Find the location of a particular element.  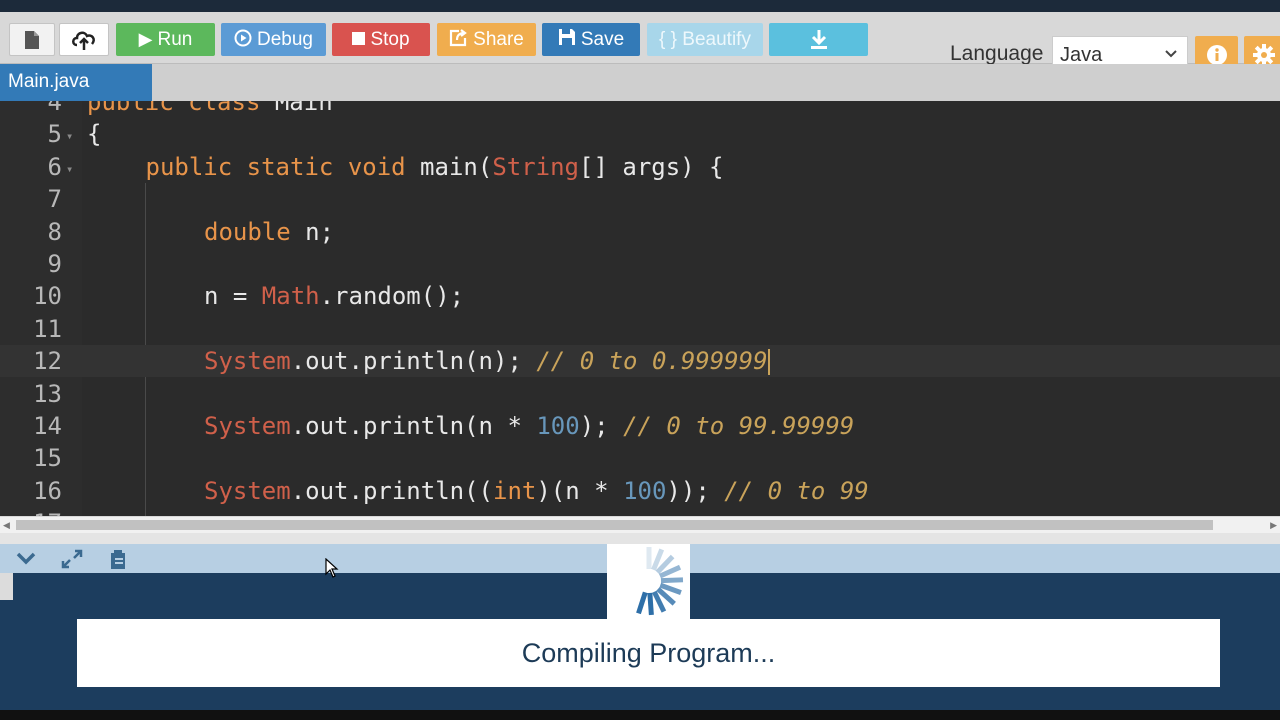

code-text: System.out.println(n); // 0 to 0.999999 is located at coordinates (487, 361).